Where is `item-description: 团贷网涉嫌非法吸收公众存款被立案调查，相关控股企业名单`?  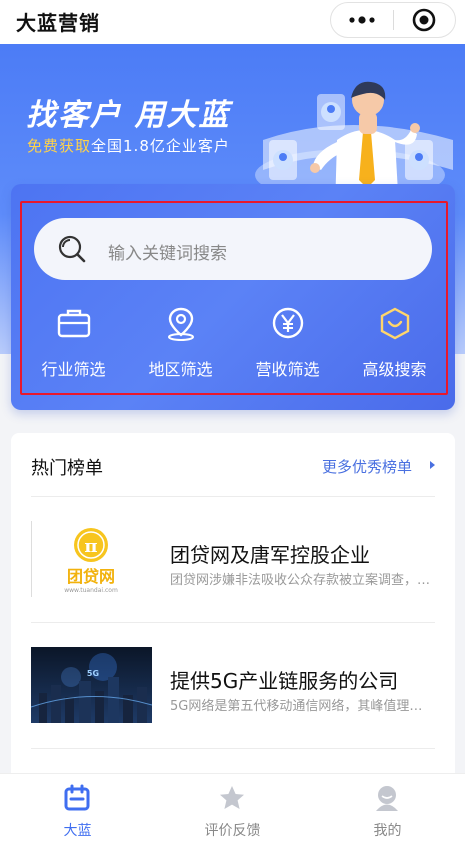 item-description: 团贷网涉嫌非法吸收公众存款被立案调查，相关控股企业名单 is located at coordinates (302, 580).